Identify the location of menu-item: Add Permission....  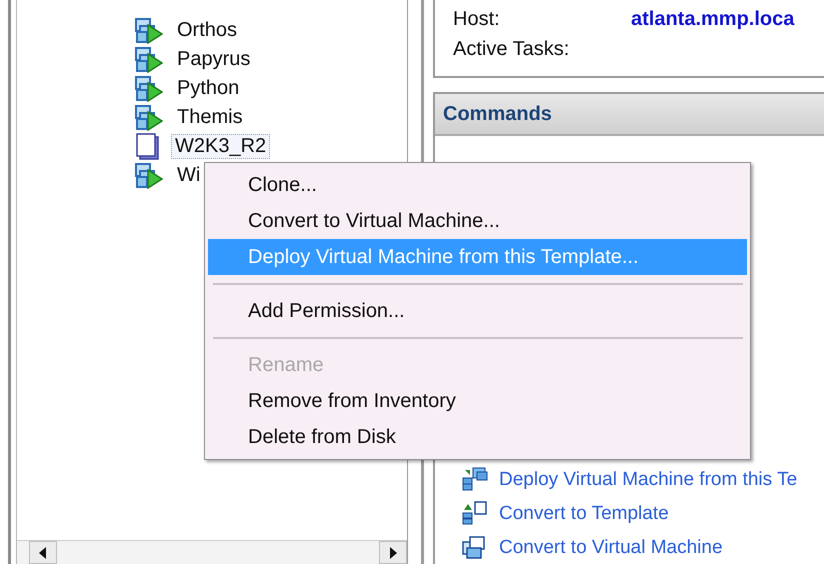
(477, 311).